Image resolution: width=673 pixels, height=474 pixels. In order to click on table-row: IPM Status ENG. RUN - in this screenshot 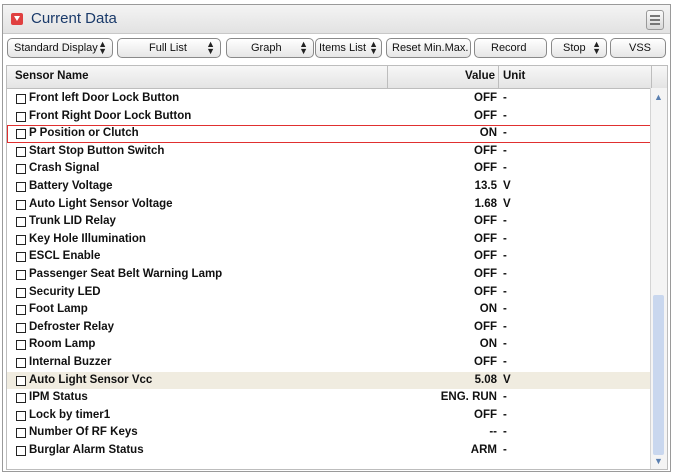, I will do `click(329, 398)`.